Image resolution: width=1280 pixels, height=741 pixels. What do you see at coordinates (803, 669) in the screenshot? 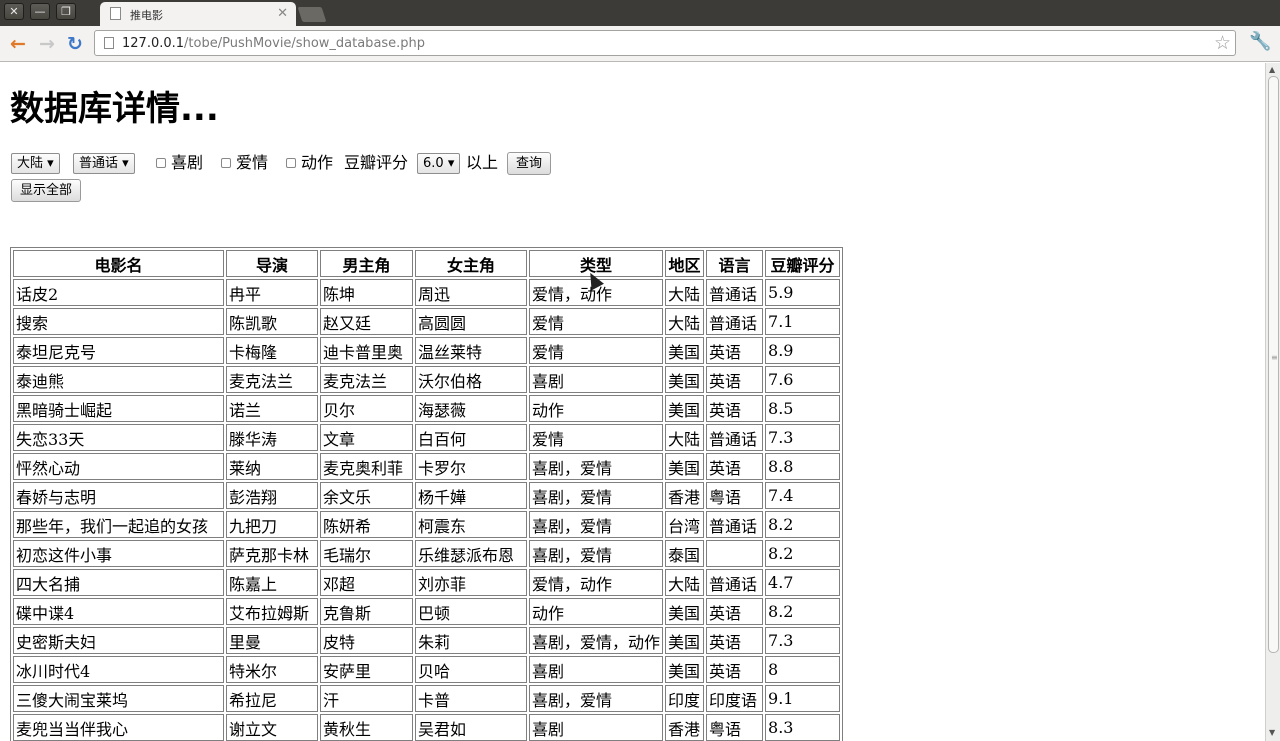
I see `cell-rating: 8` at bounding box center [803, 669].